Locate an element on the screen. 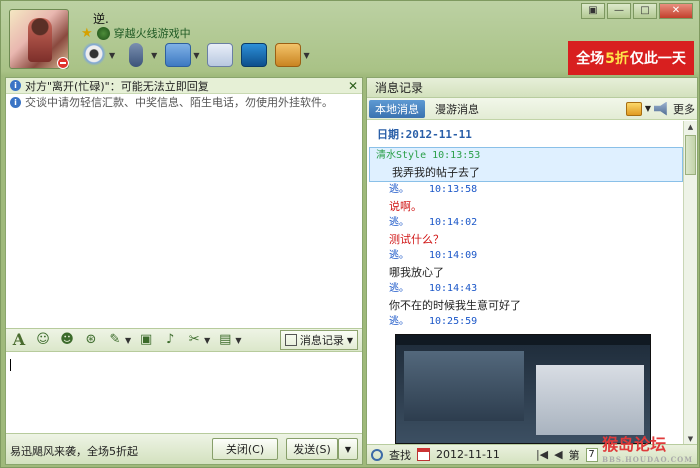 This screenshot has height=468, width=700. music-icon: ♪ is located at coordinates (170, 340).